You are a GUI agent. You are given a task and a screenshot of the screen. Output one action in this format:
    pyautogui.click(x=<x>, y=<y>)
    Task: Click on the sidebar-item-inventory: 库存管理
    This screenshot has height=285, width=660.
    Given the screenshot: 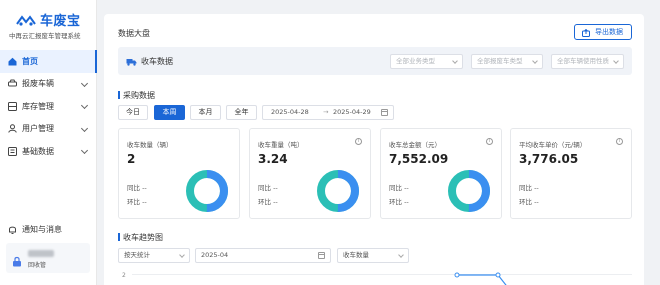 What is the action you would take?
    pyautogui.click(x=48, y=106)
    